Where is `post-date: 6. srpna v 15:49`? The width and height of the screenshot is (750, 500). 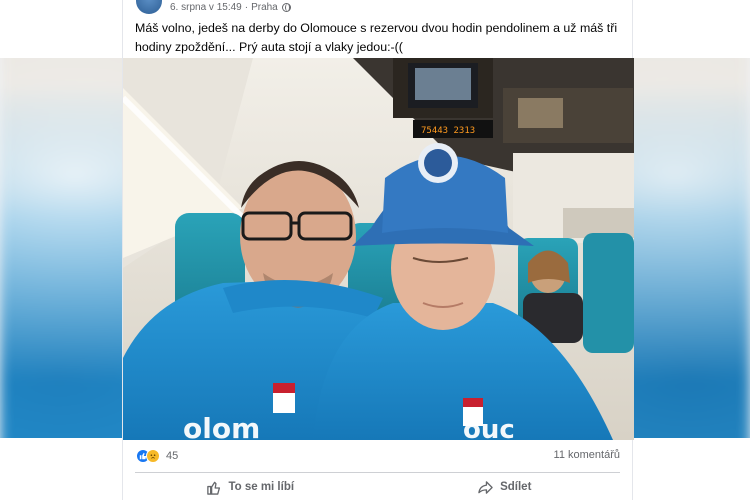 post-date: 6. srpna v 15:49 is located at coordinates (206, 7).